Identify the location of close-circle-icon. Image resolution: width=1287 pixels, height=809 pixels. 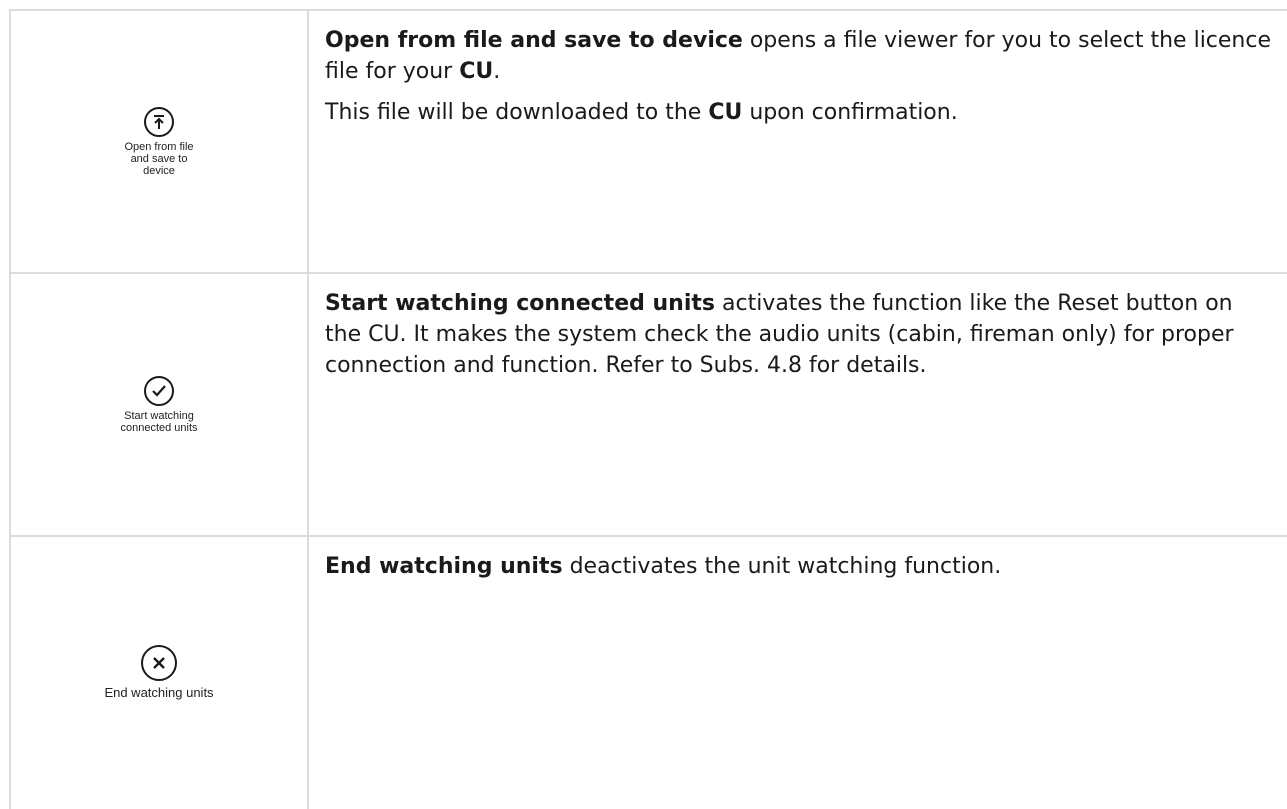
(159, 663).